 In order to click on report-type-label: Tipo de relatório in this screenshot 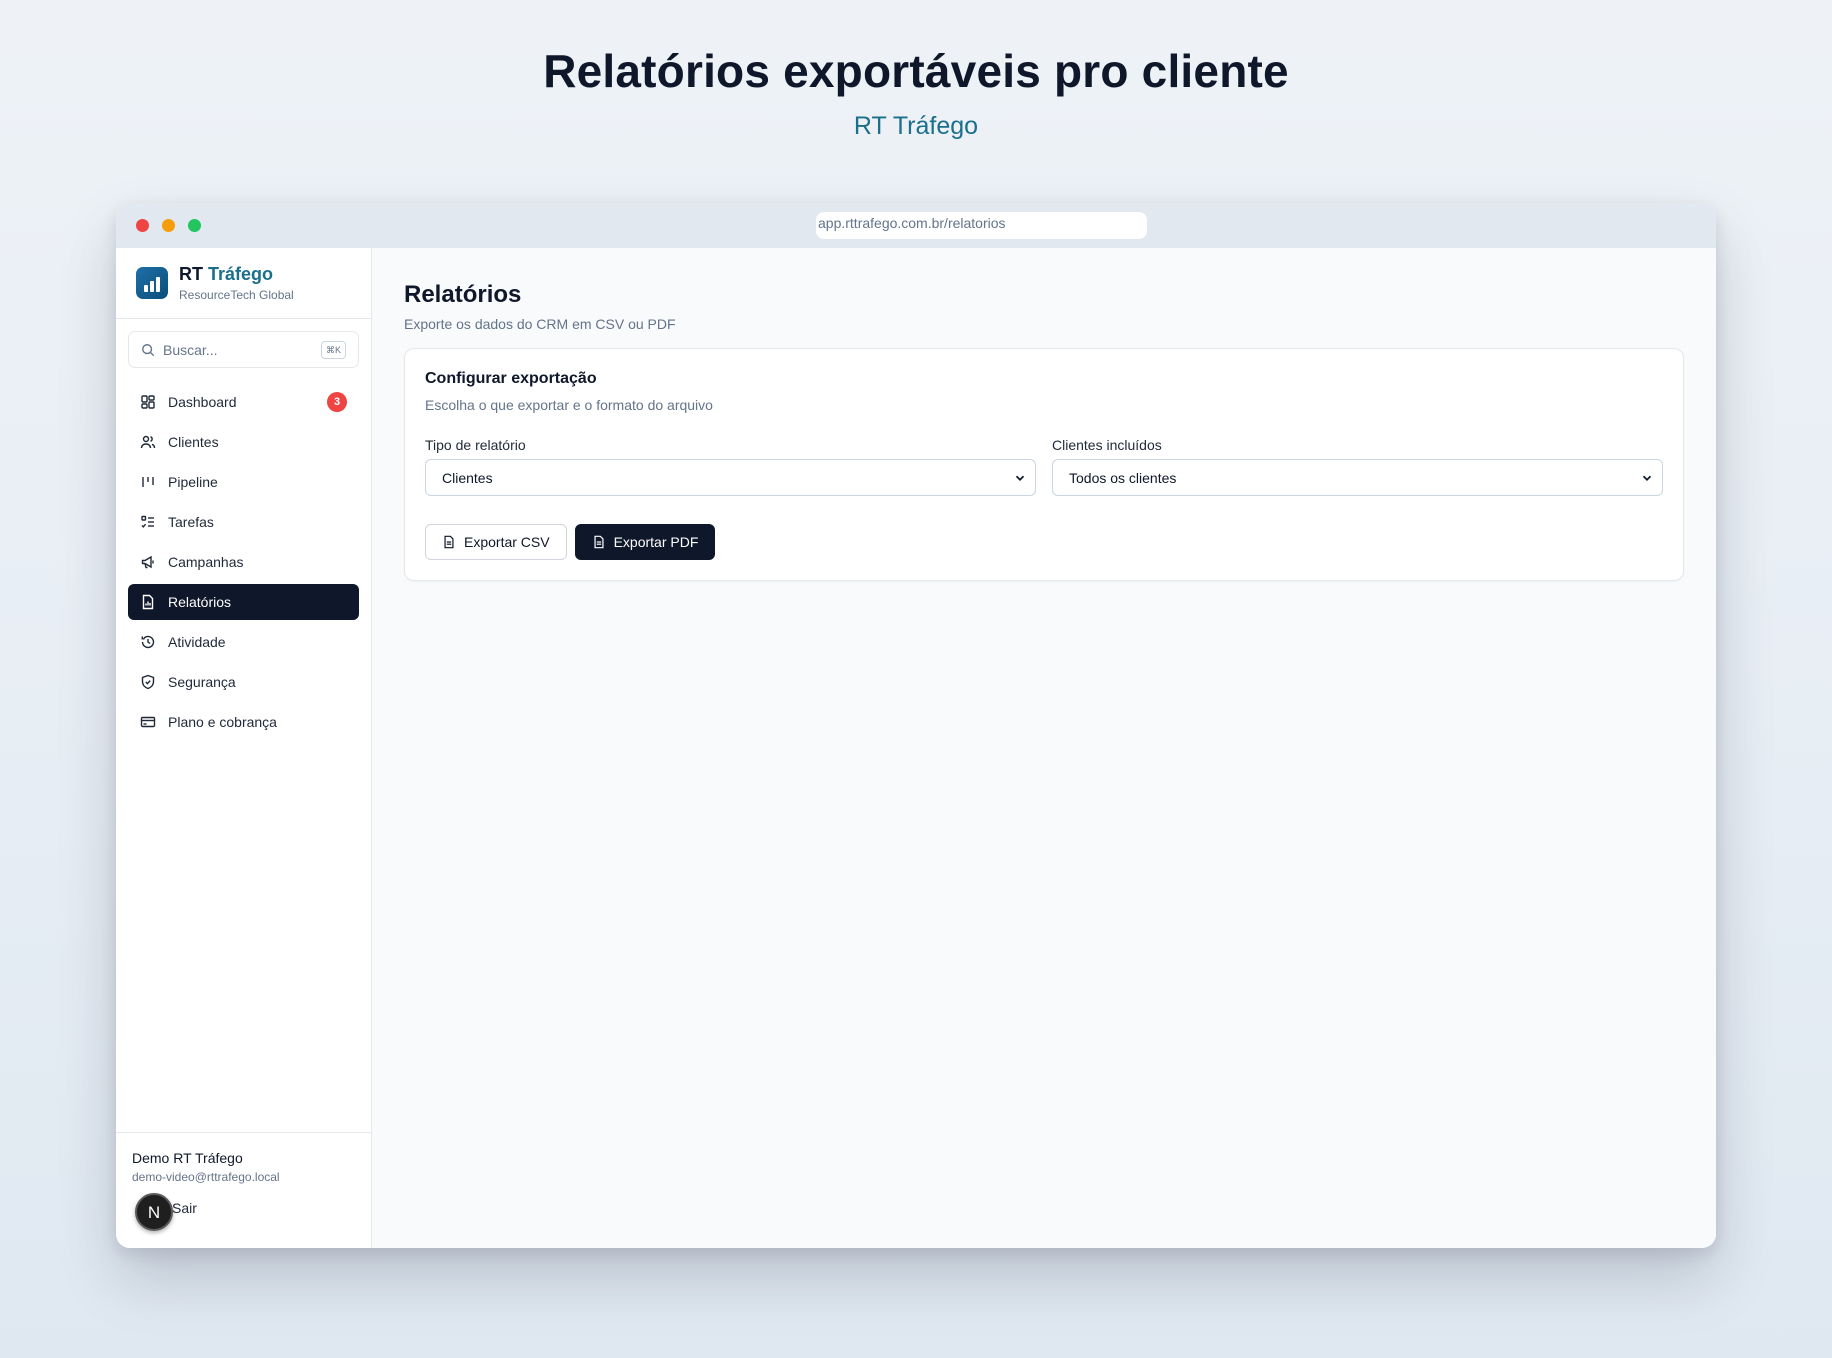, I will do `click(475, 445)`.